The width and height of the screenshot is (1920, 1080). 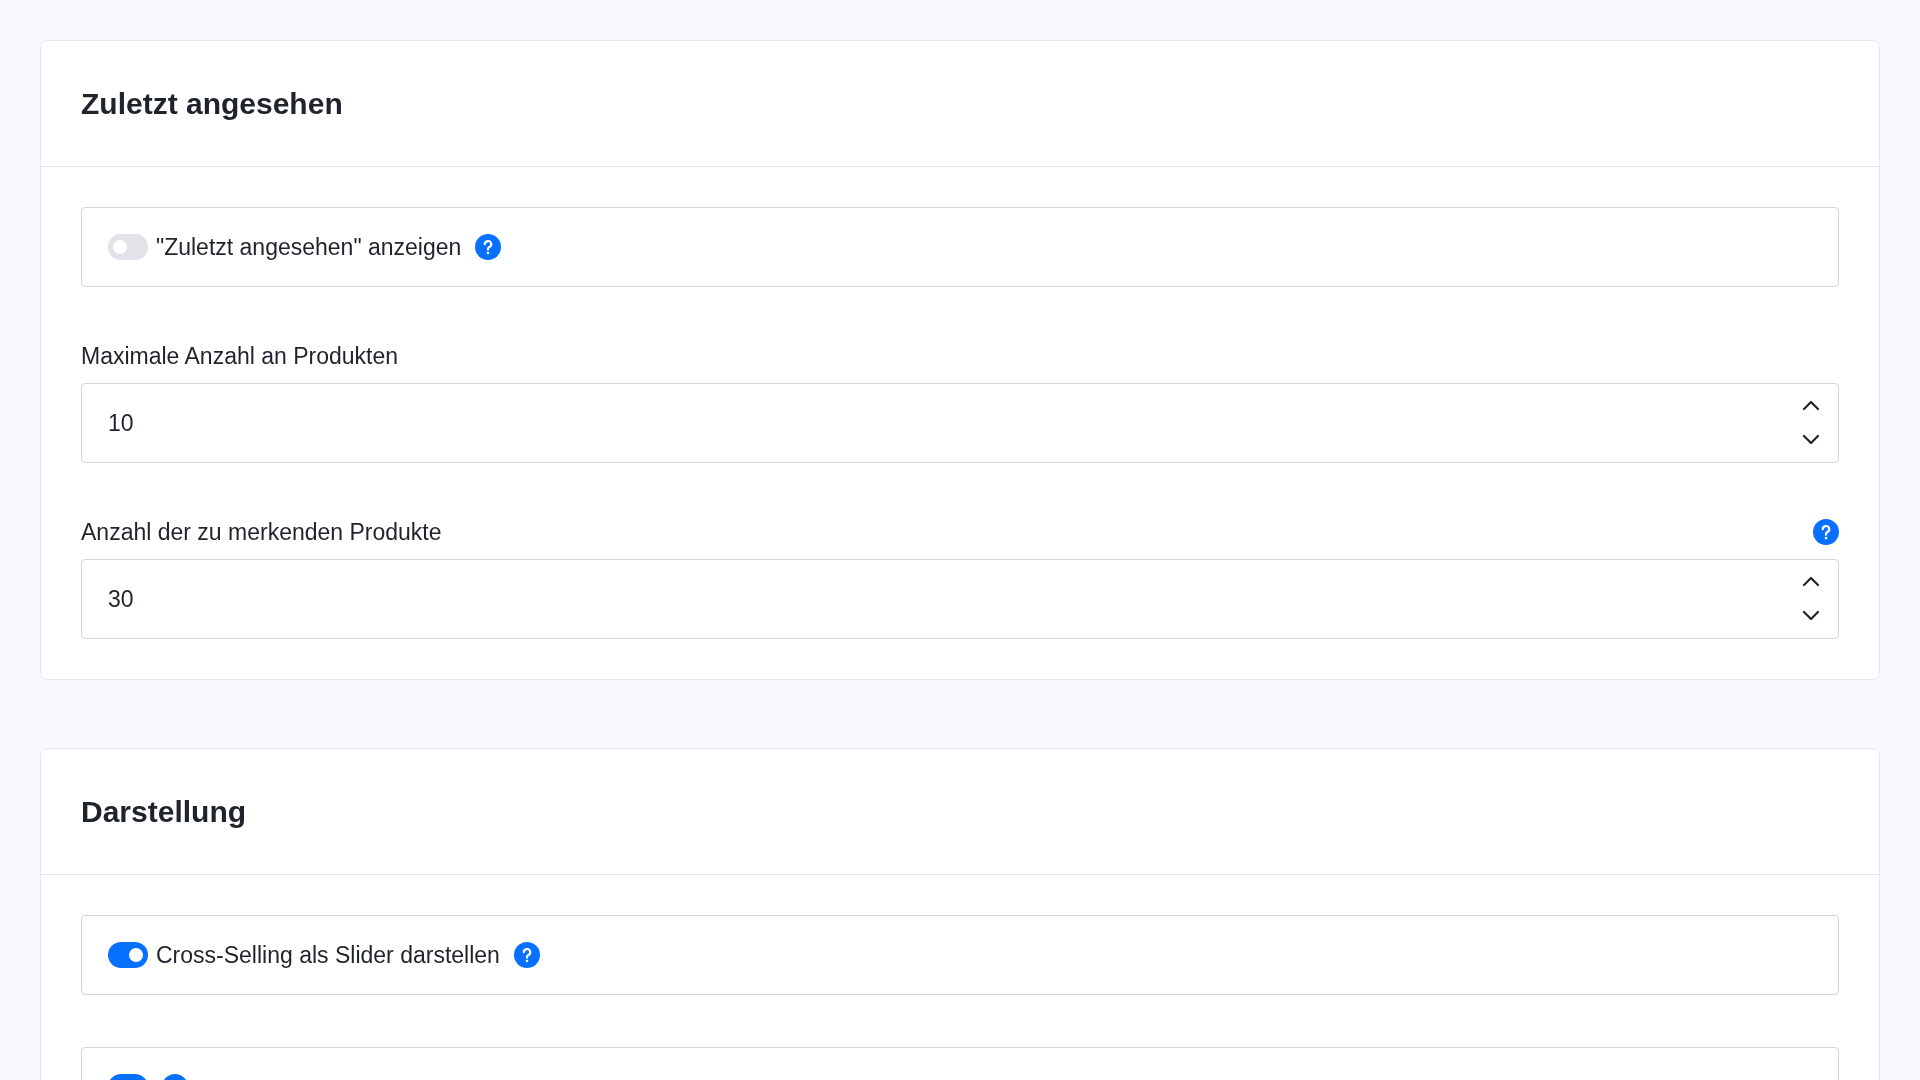 What do you see at coordinates (212, 103) in the screenshot?
I see `section-title: Zuletzt angesehen` at bounding box center [212, 103].